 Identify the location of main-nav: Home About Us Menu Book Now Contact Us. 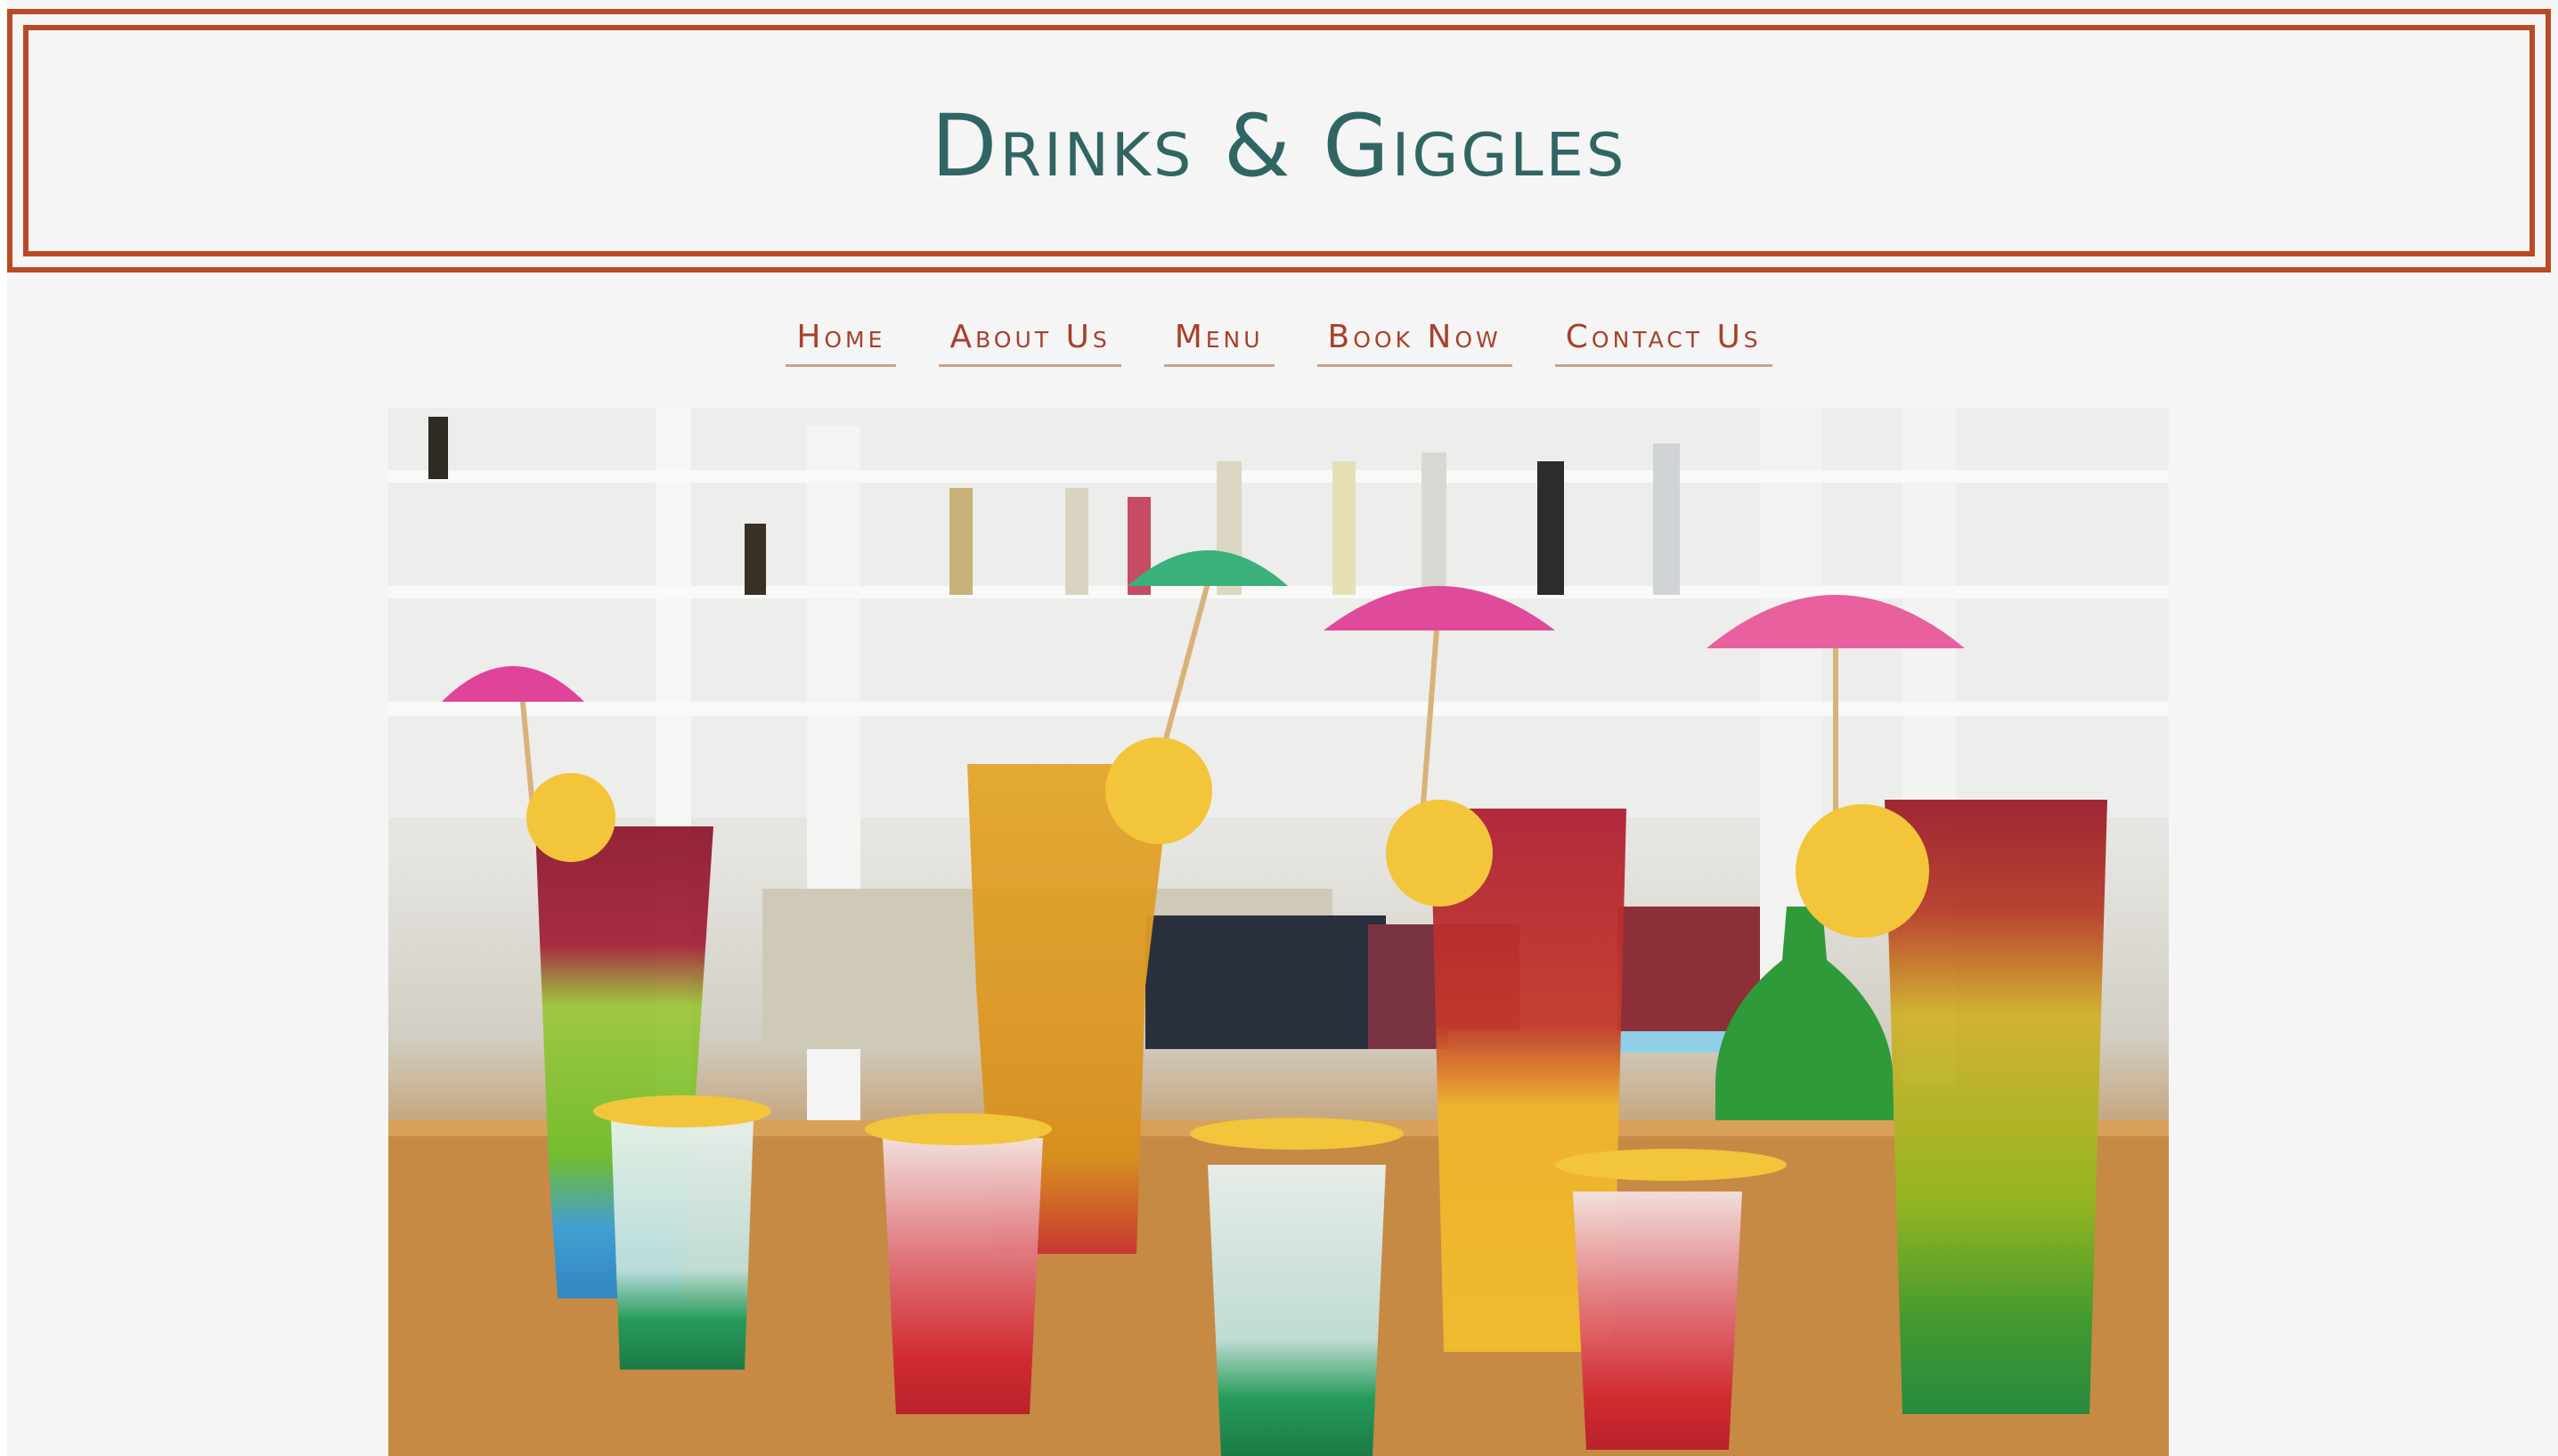
(1279, 340).